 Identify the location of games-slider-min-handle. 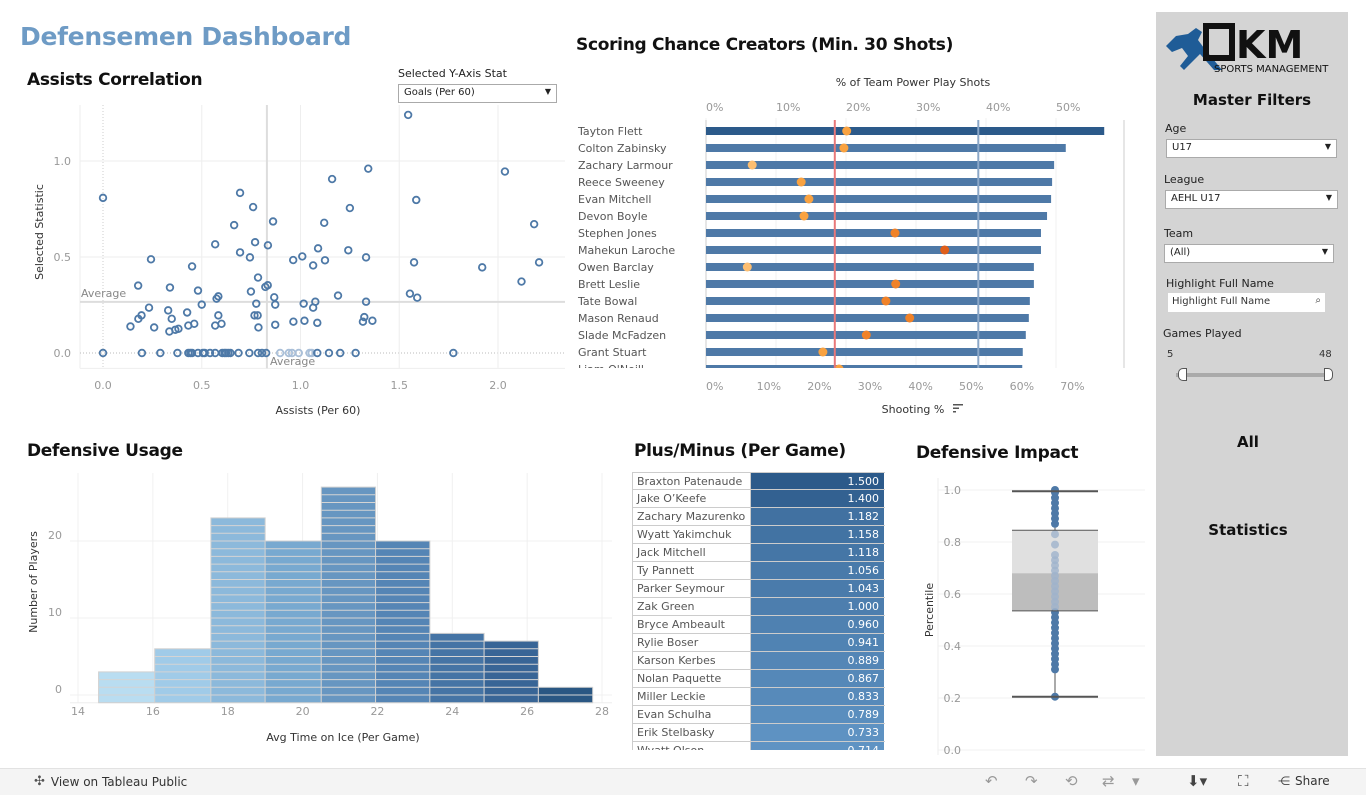
(1182, 374).